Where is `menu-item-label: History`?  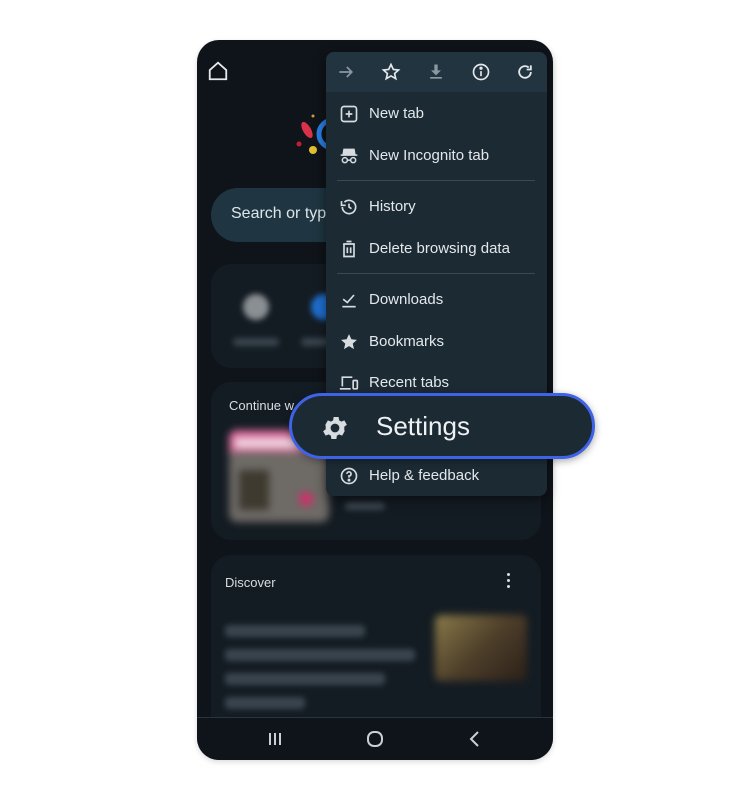 menu-item-label: History is located at coordinates (392, 206).